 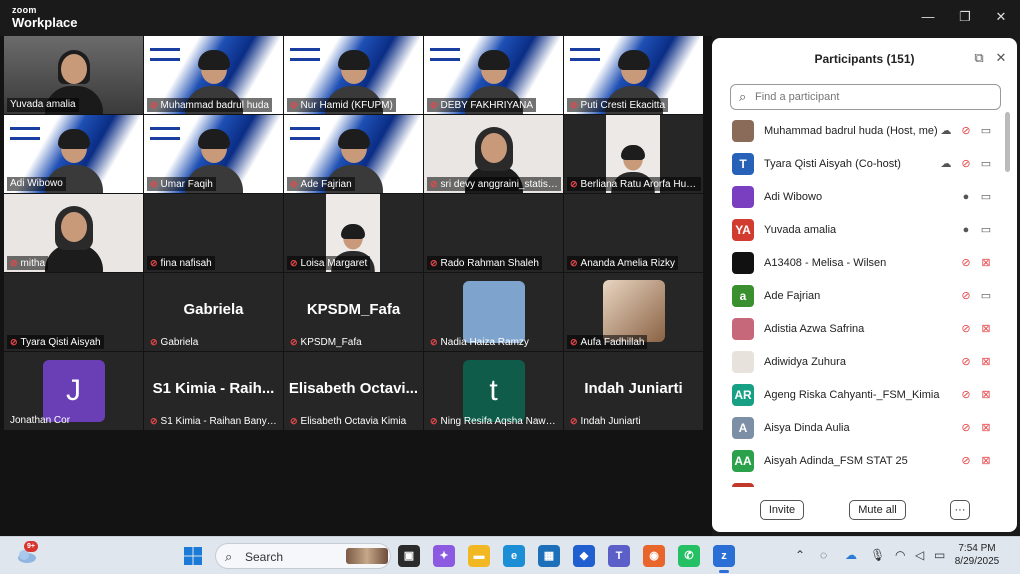 I want to click on participant-row, so click(x=864, y=482).